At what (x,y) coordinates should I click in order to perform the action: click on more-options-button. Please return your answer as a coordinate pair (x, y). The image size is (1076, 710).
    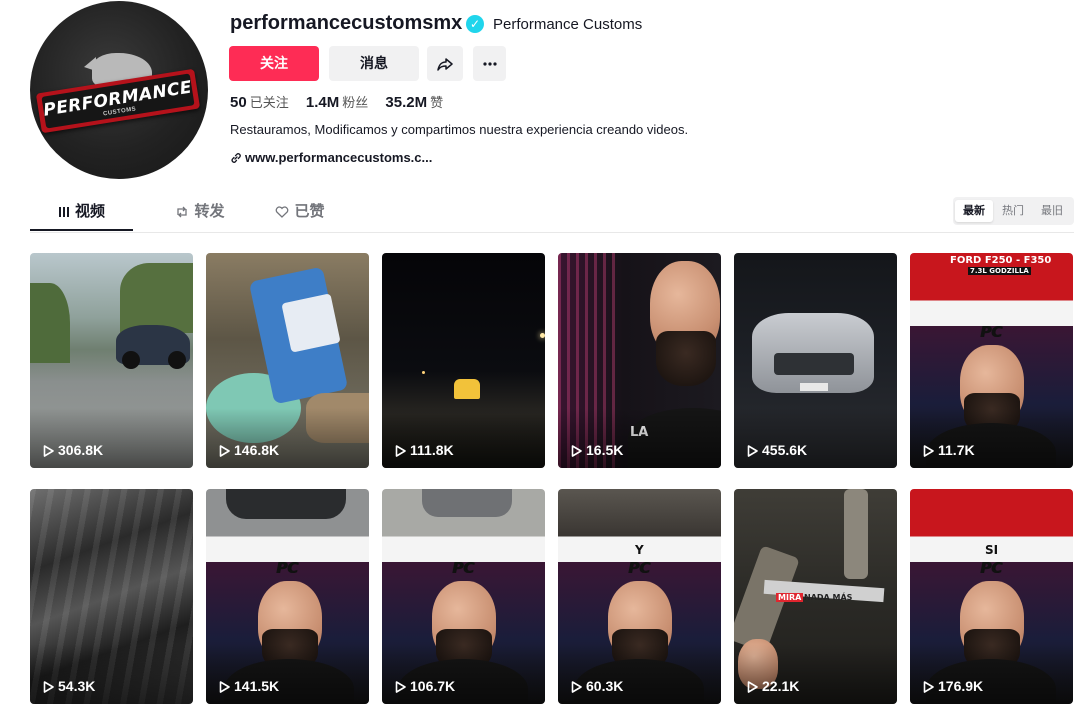
    Looking at the image, I should click on (489, 63).